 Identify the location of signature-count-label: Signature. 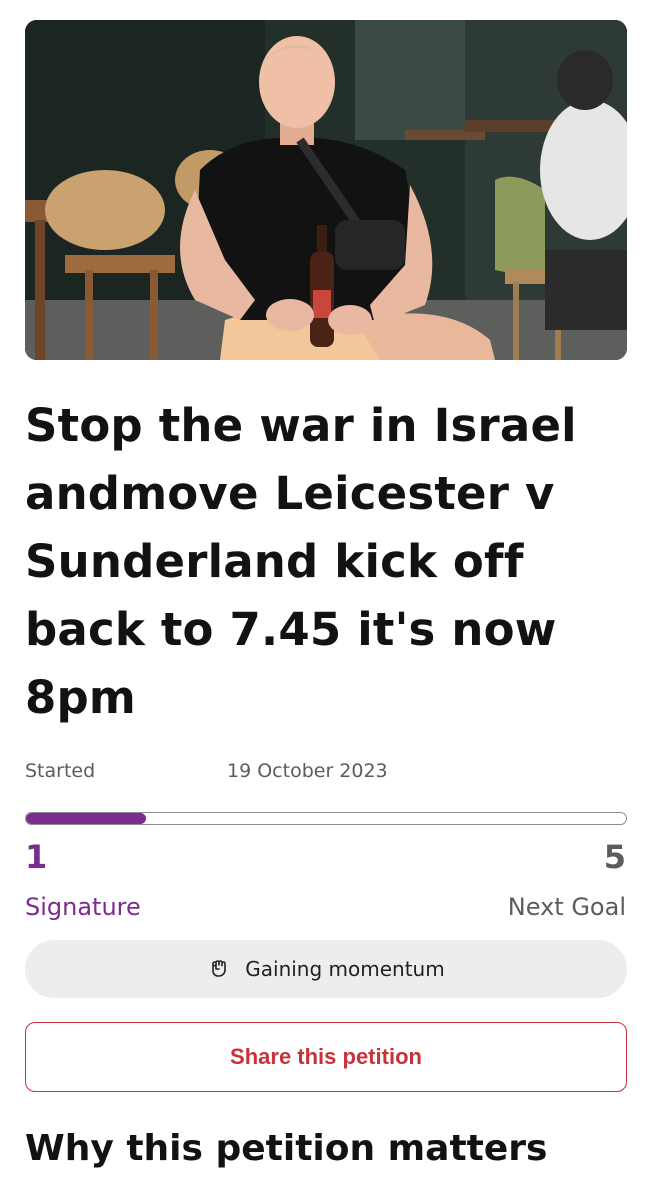
(83, 907).